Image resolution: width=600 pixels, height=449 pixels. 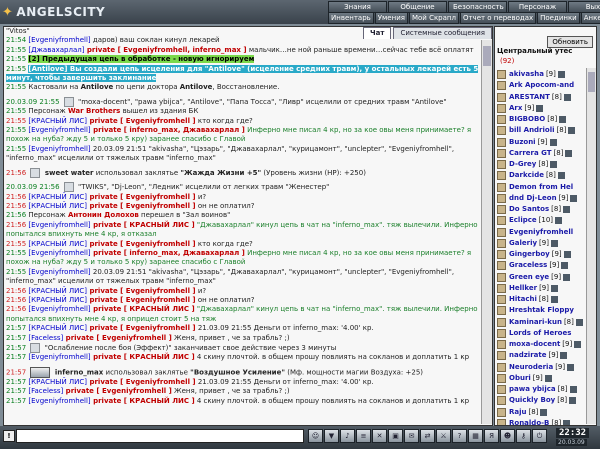 I want to click on online-user: ARESTANT [8], so click(x=540, y=97).